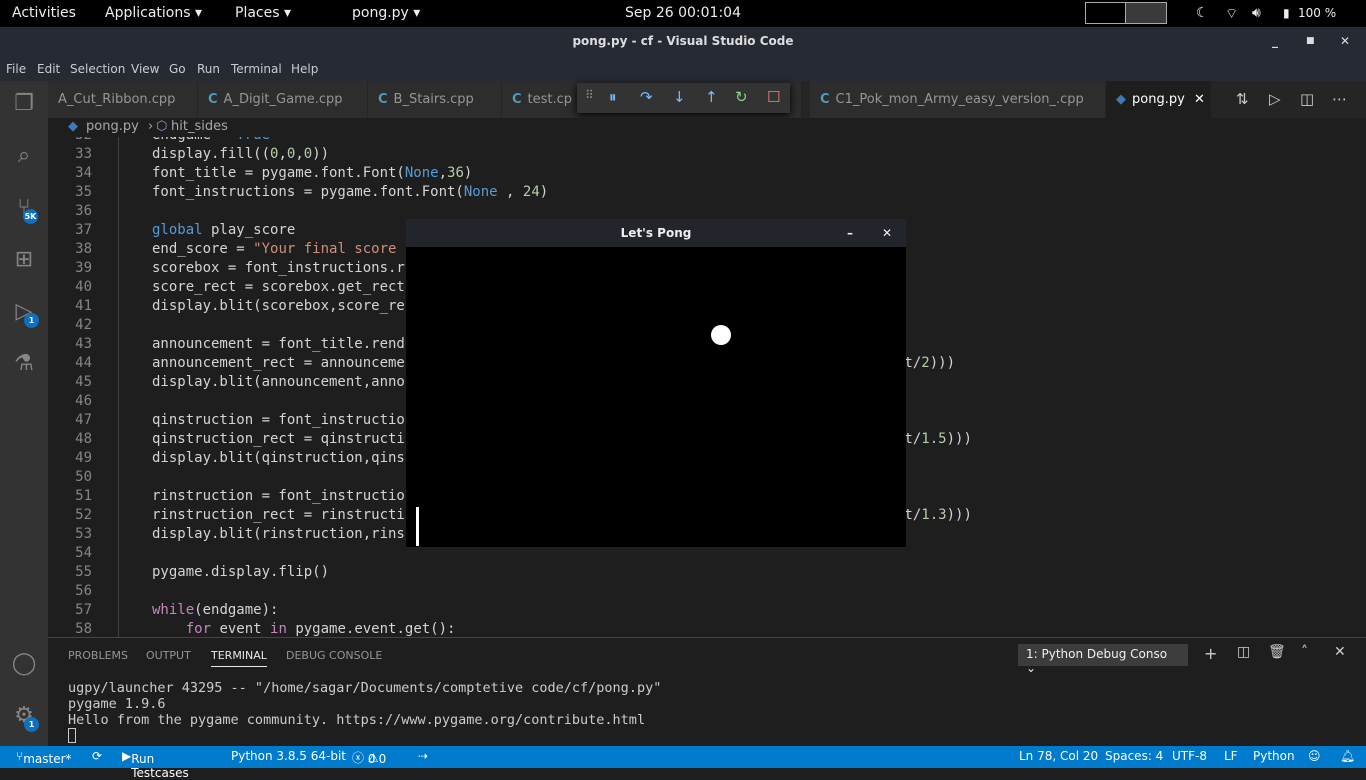  I want to click on menu-selection: Selection, so click(97, 69).